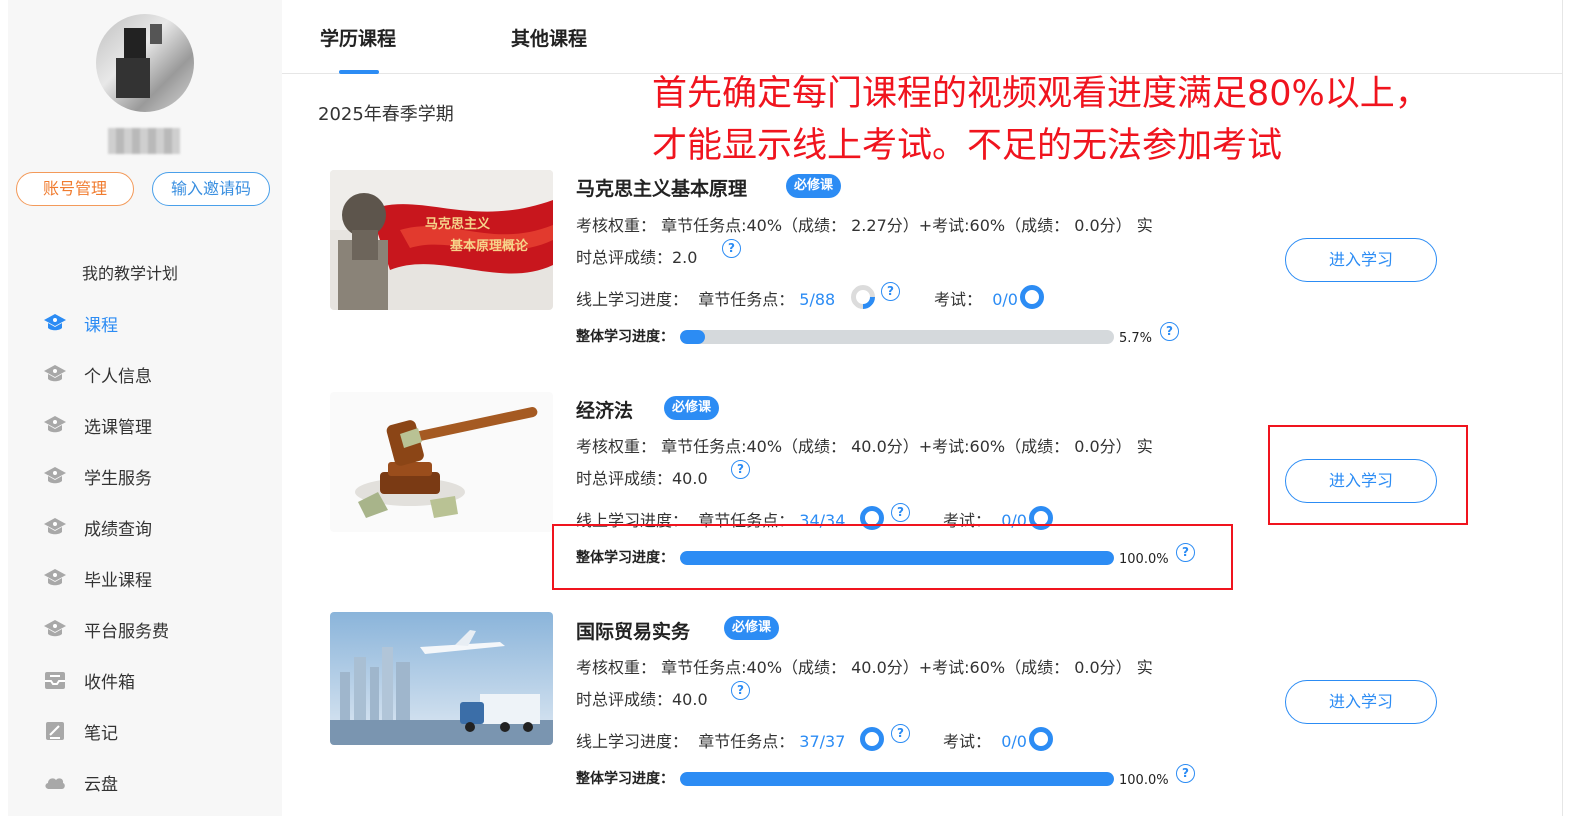 The width and height of the screenshot is (1590, 816). Describe the element at coordinates (441, 462) in the screenshot. I see `course-thumbnail-economic-law` at that location.